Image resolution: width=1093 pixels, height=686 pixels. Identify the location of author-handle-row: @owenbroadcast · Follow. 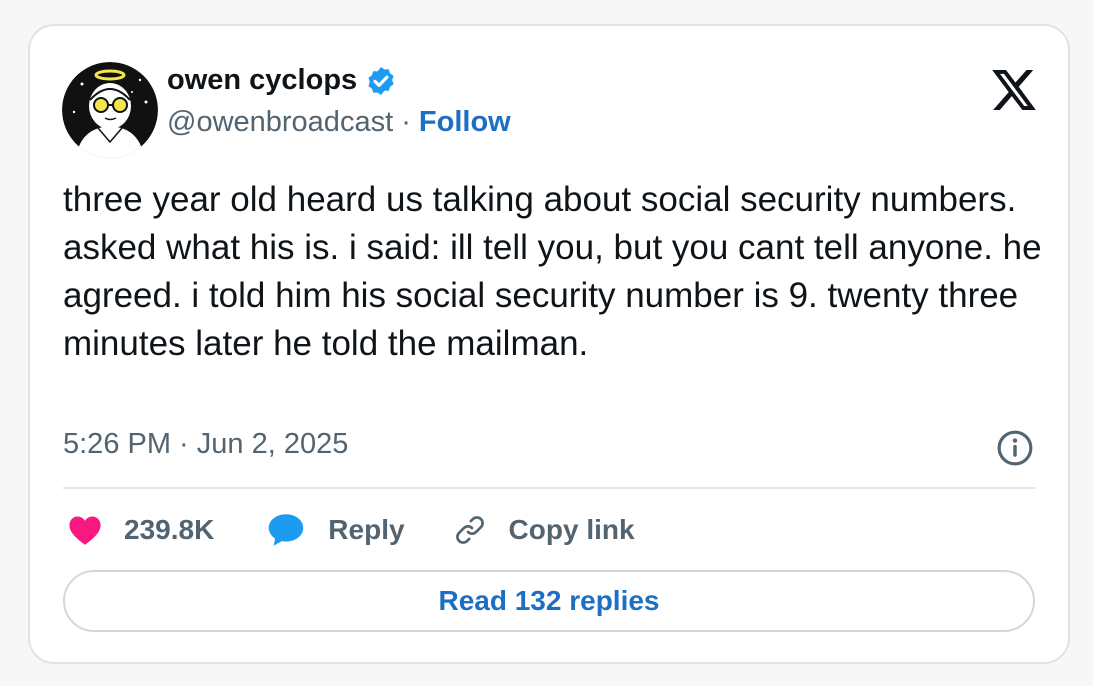
(339, 122).